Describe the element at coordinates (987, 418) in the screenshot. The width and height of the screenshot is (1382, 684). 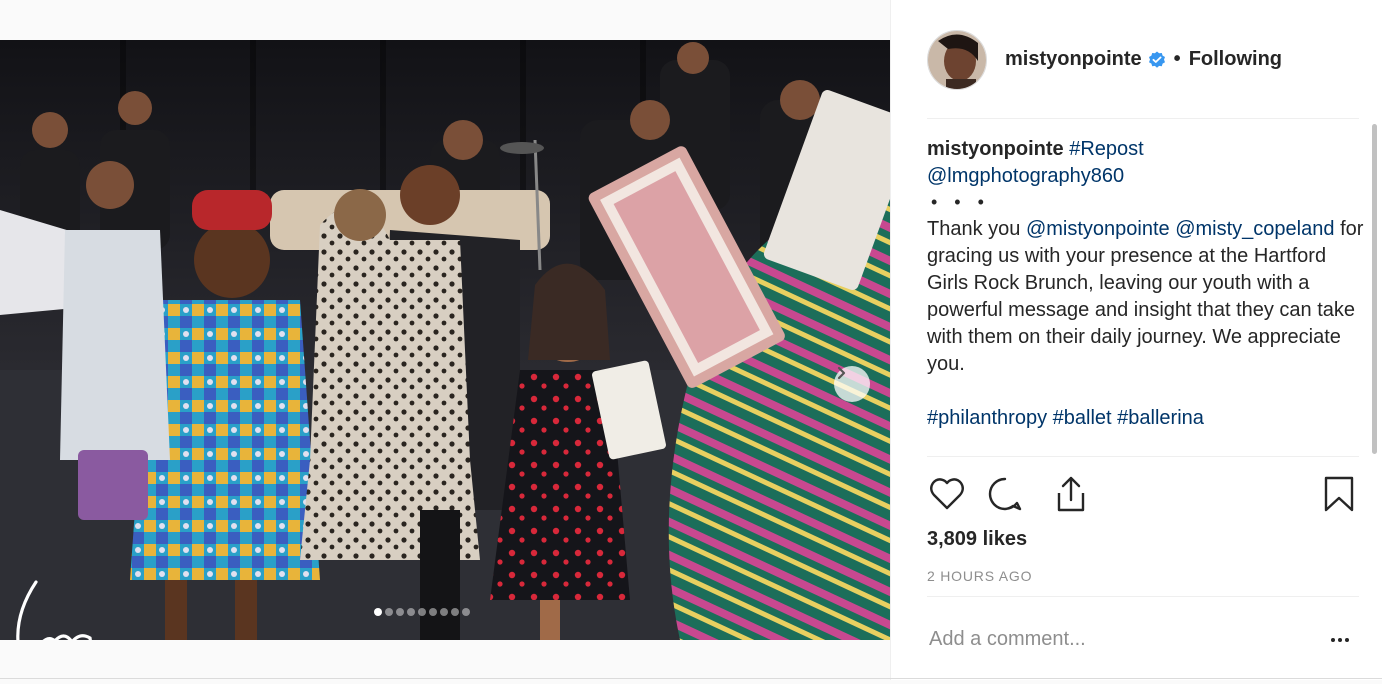
I see `hashtag-link: #philanthropy` at that location.